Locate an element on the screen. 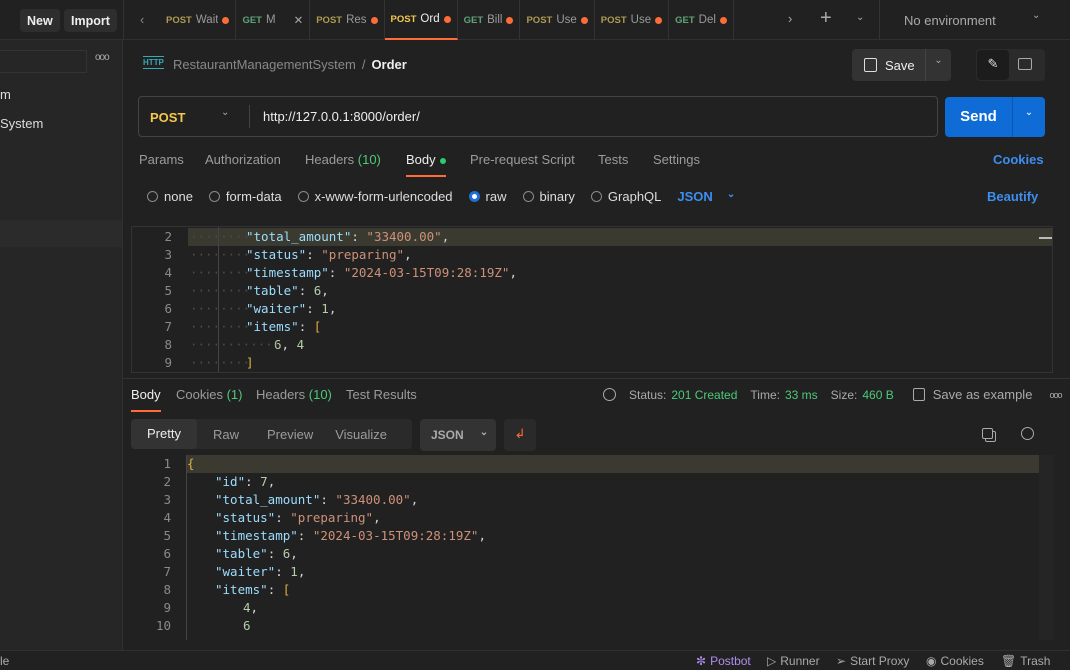  url-input: http://127.0.0.1:8000/order/ is located at coordinates (341, 116).